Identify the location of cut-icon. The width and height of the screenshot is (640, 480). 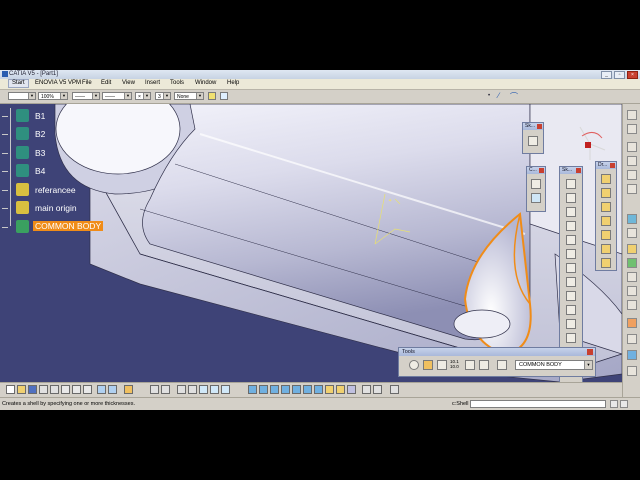
(65, 389).